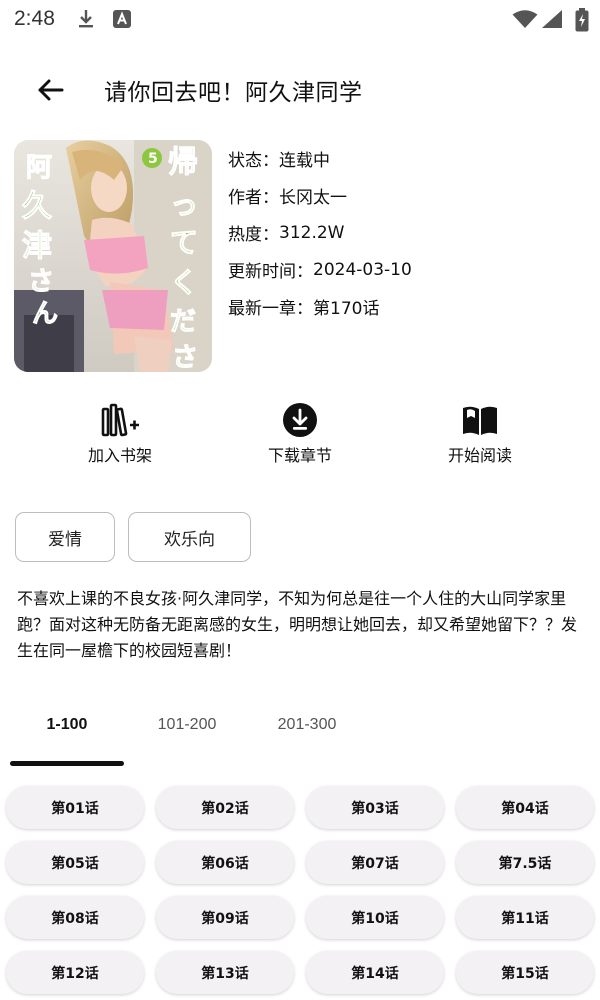  I want to click on svg-text: 5, so click(153, 159).